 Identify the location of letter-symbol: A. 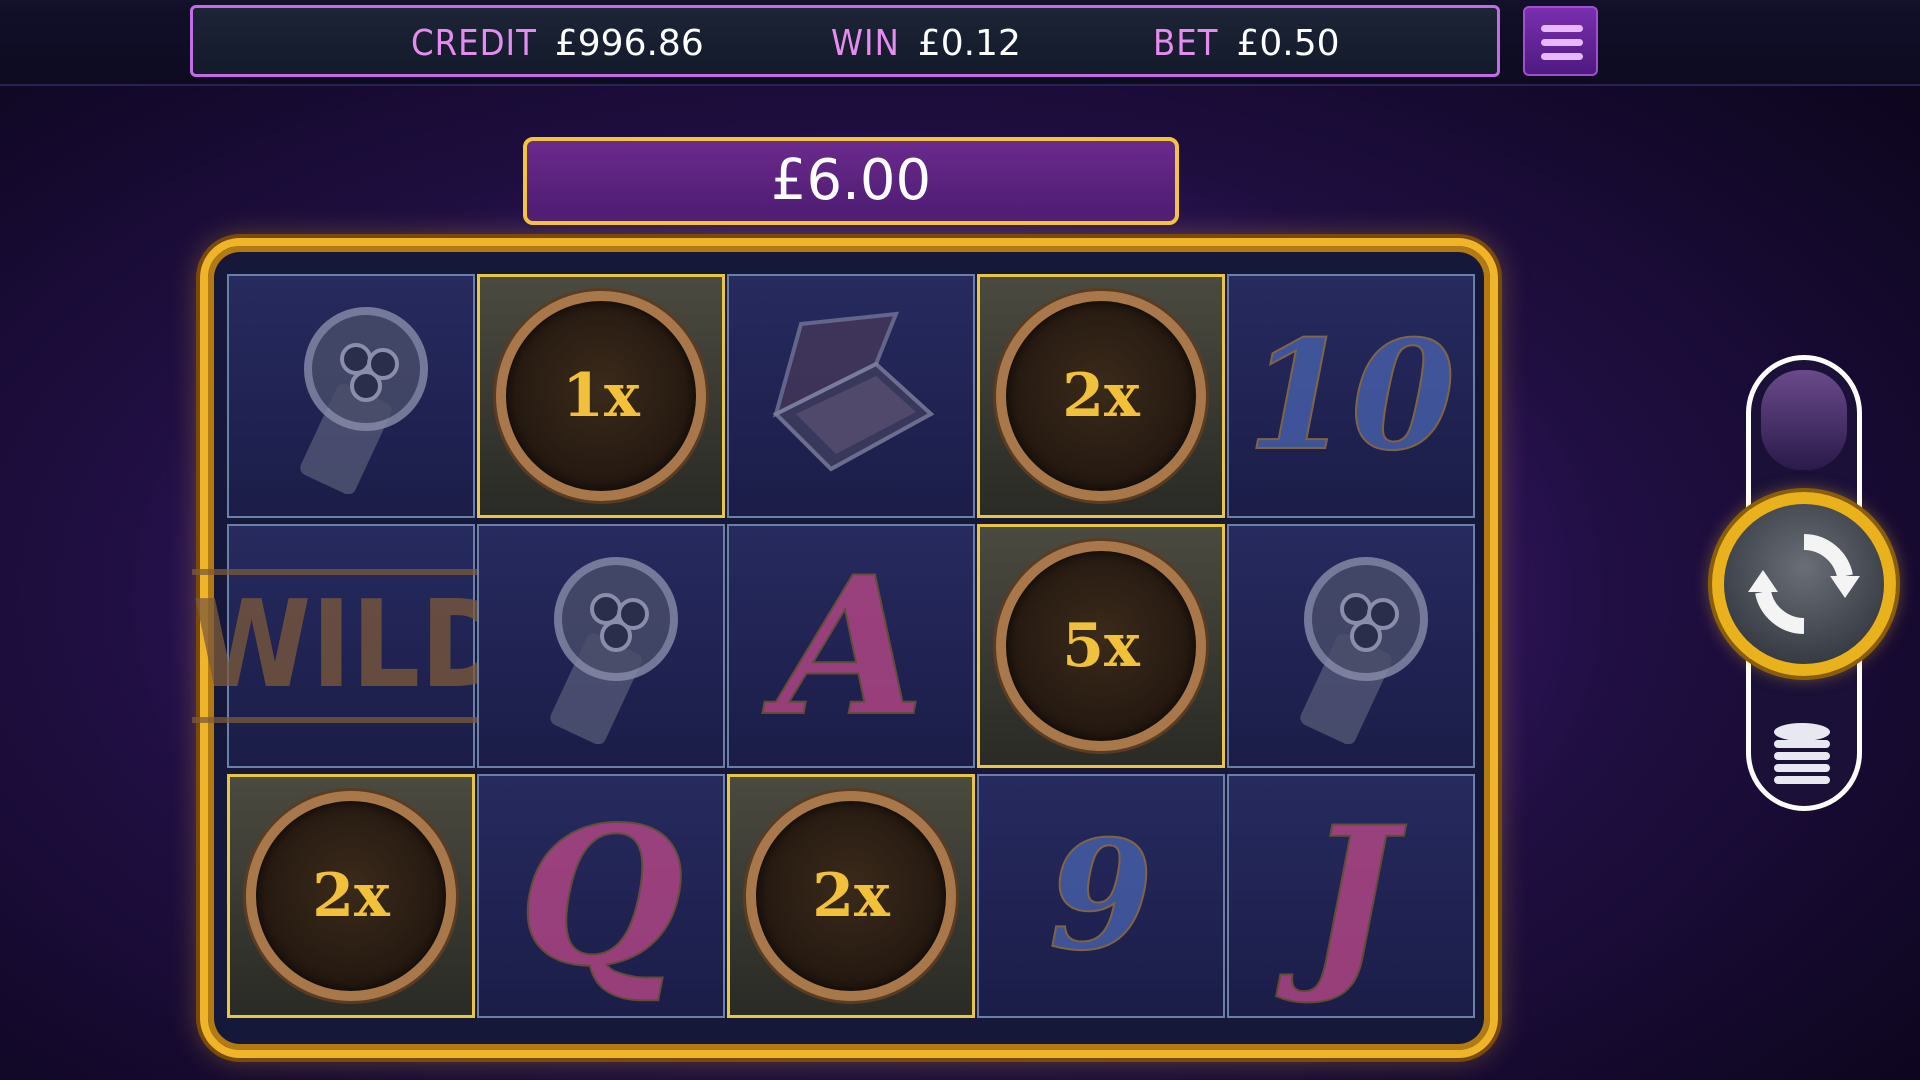
(850, 646).